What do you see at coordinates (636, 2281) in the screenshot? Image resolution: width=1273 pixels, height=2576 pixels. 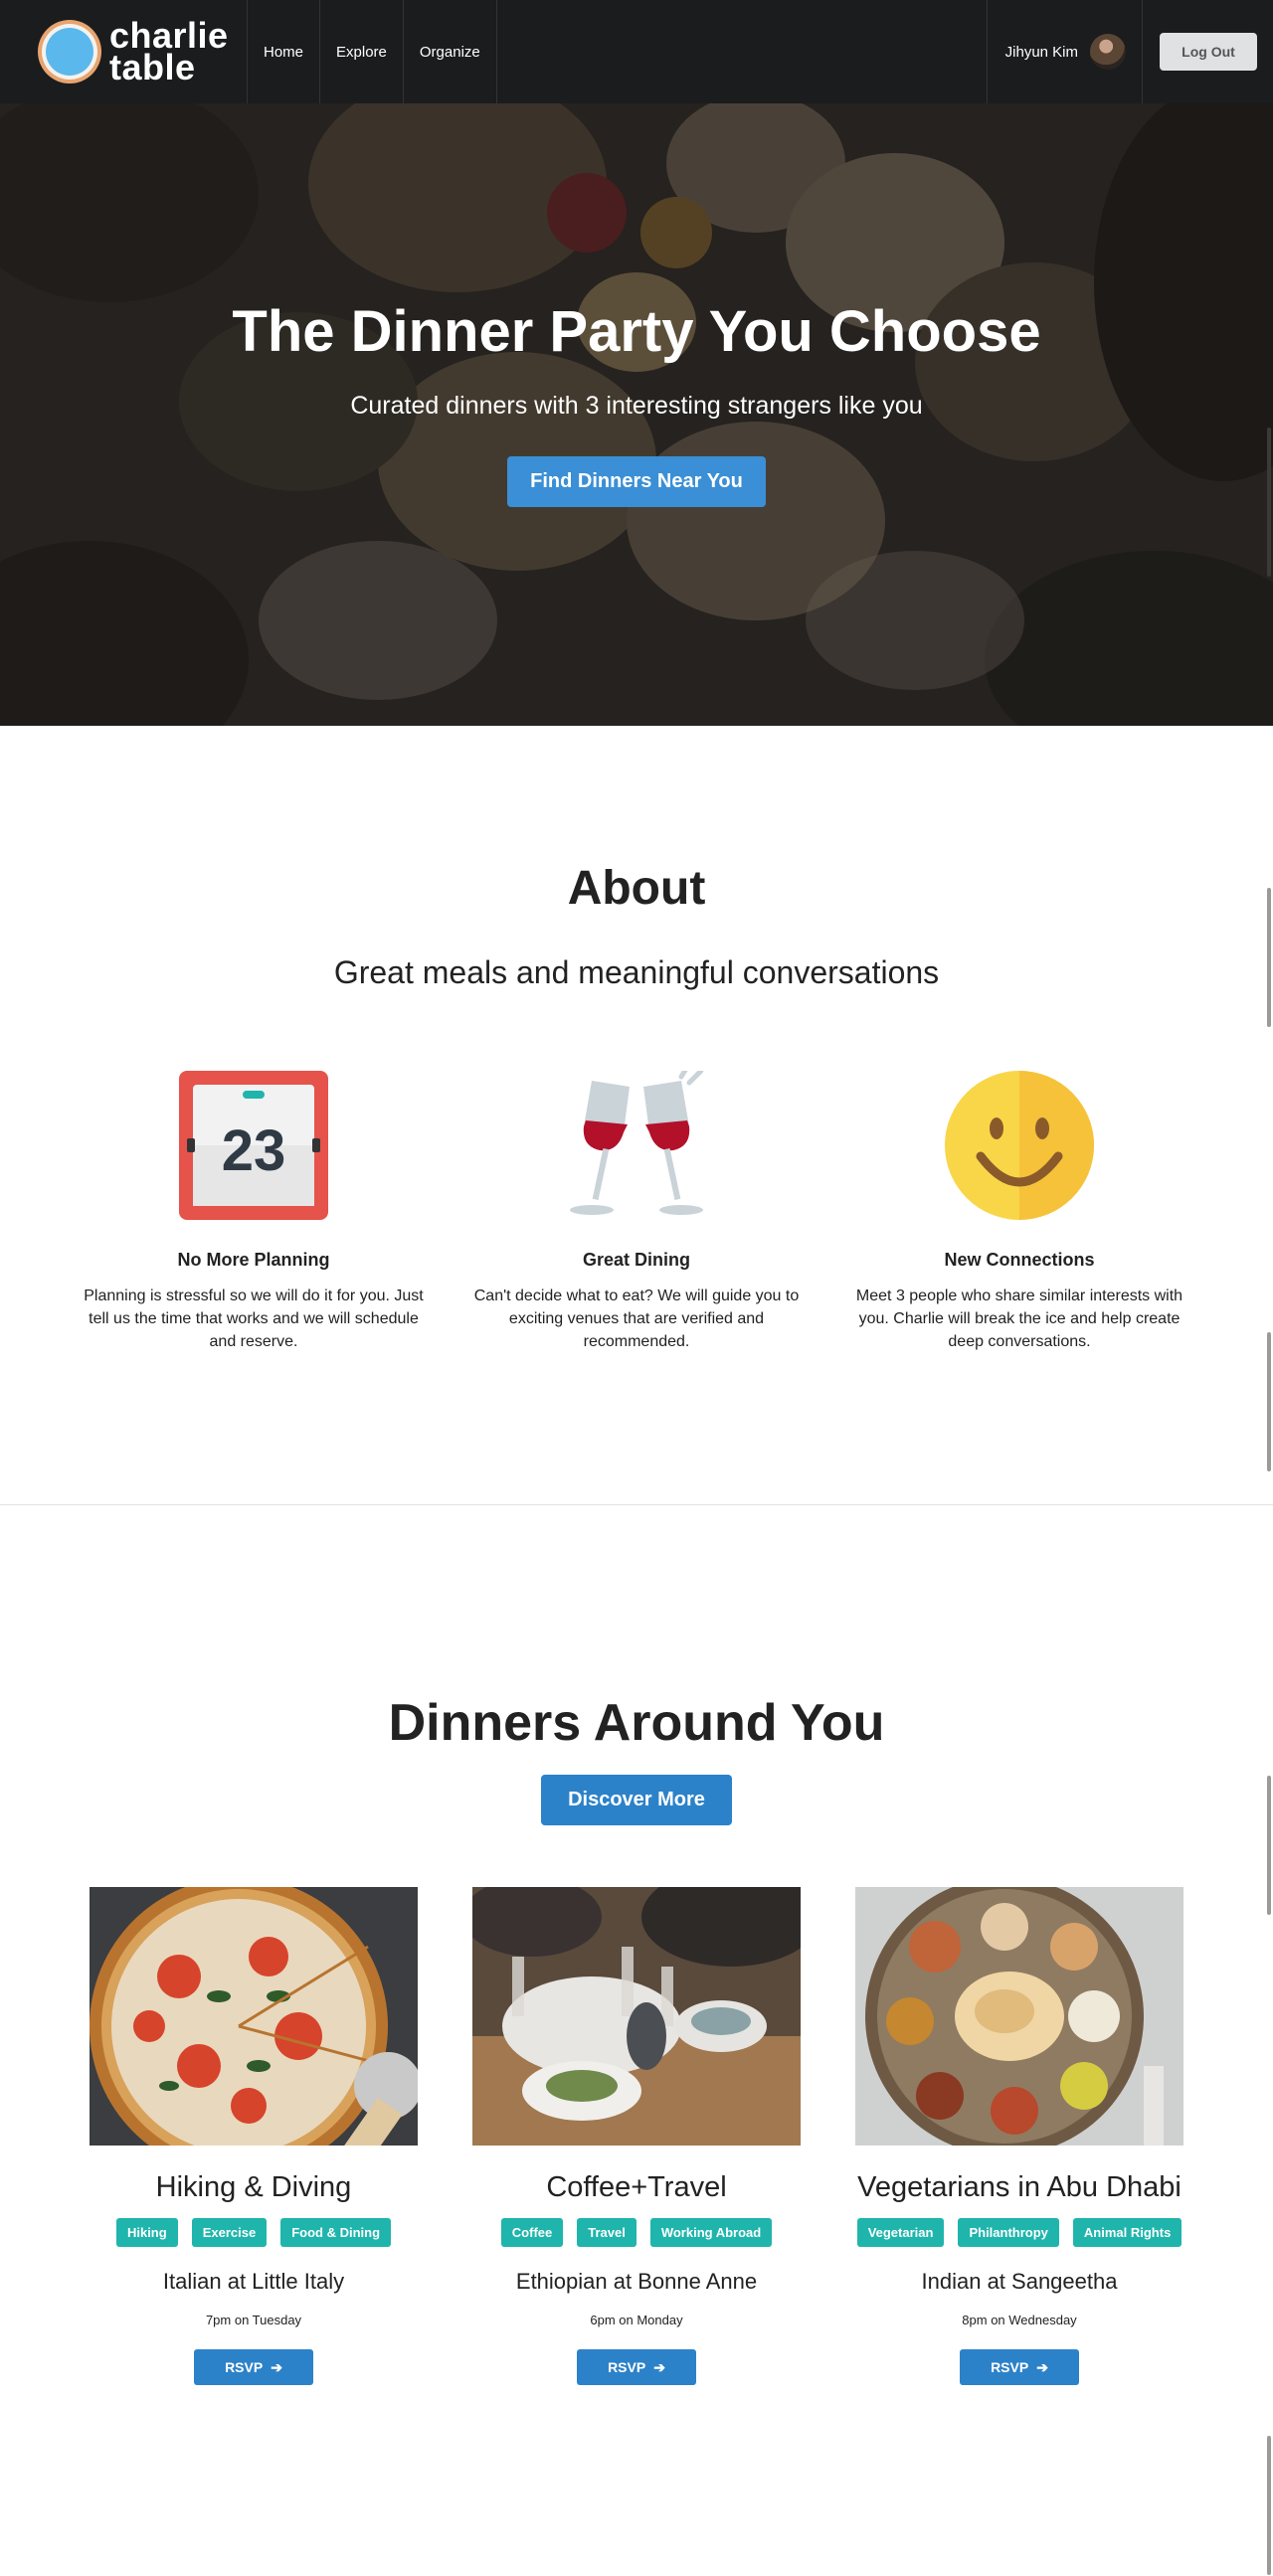 I see `dinner-card-venue: Ethiopian at Bonne Anne` at bounding box center [636, 2281].